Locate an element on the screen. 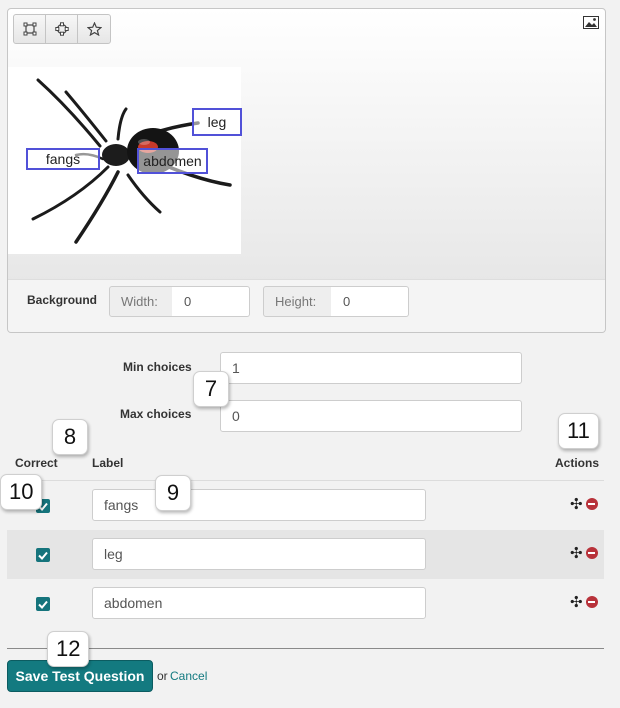 This screenshot has height=708, width=620. callout-8: 8 is located at coordinates (70, 437).